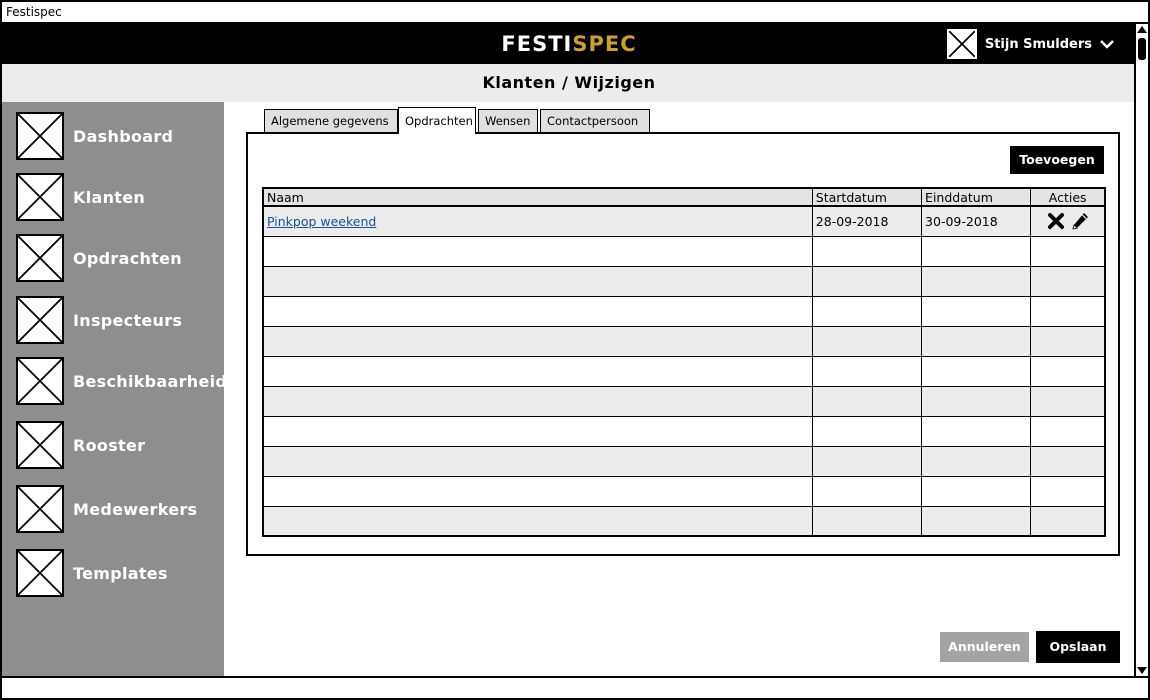 This screenshot has width=1150, height=700. Describe the element at coordinates (1056, 221) in the screenshot. I see `delete-icon` at that location.